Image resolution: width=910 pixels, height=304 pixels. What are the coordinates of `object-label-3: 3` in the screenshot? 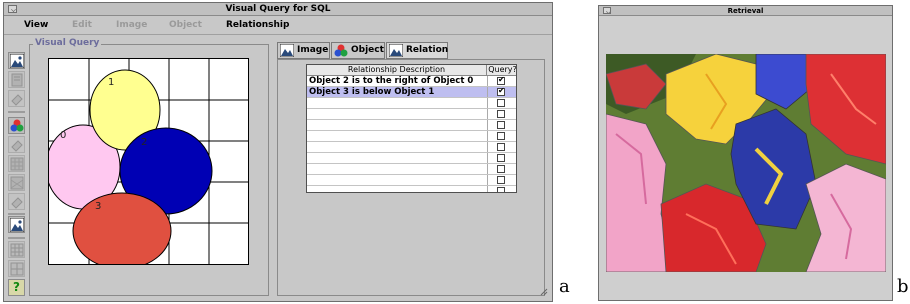 It's located at (98, 206).